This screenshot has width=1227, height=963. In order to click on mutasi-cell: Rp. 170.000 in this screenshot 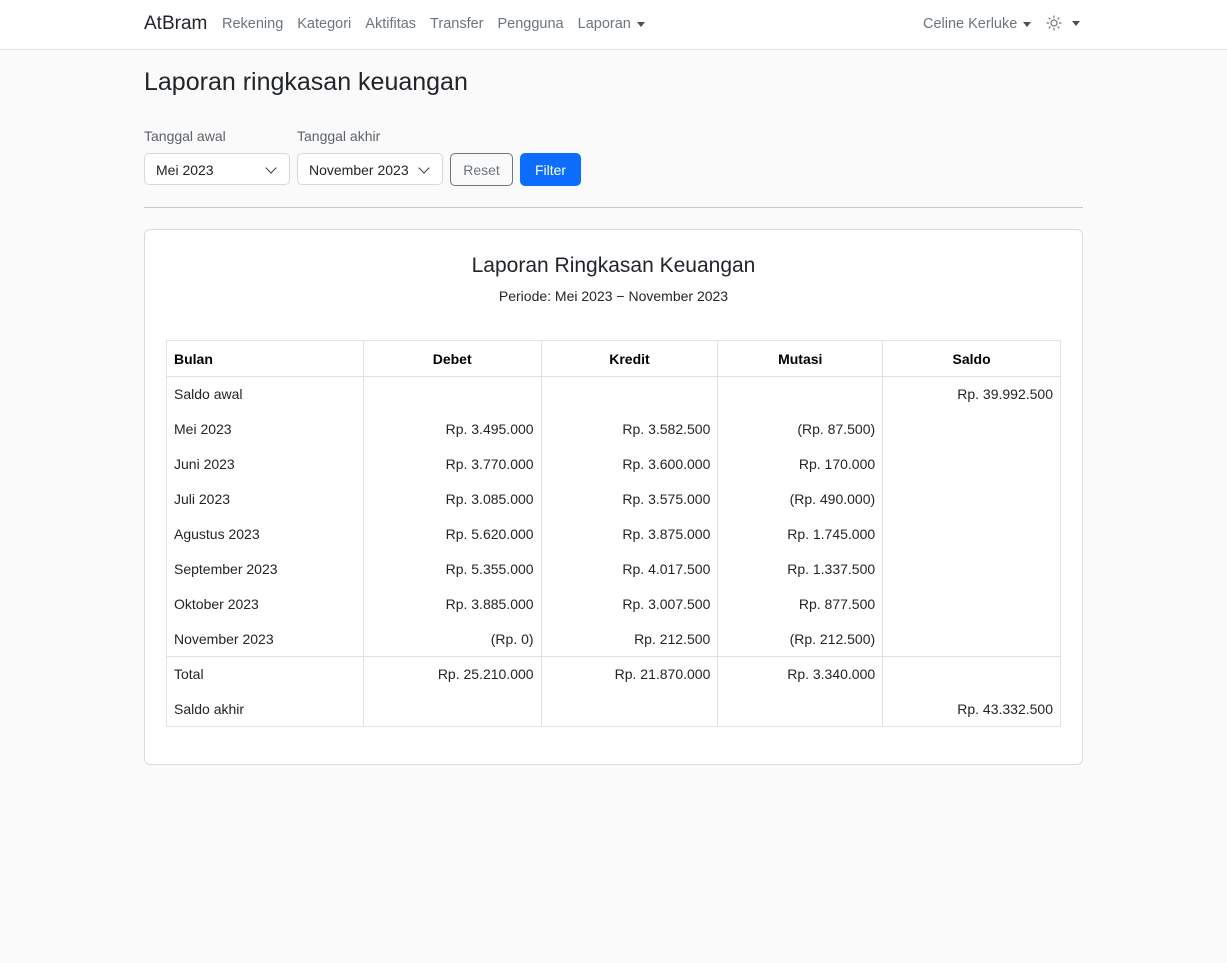, I will do `click(800, 464)`.